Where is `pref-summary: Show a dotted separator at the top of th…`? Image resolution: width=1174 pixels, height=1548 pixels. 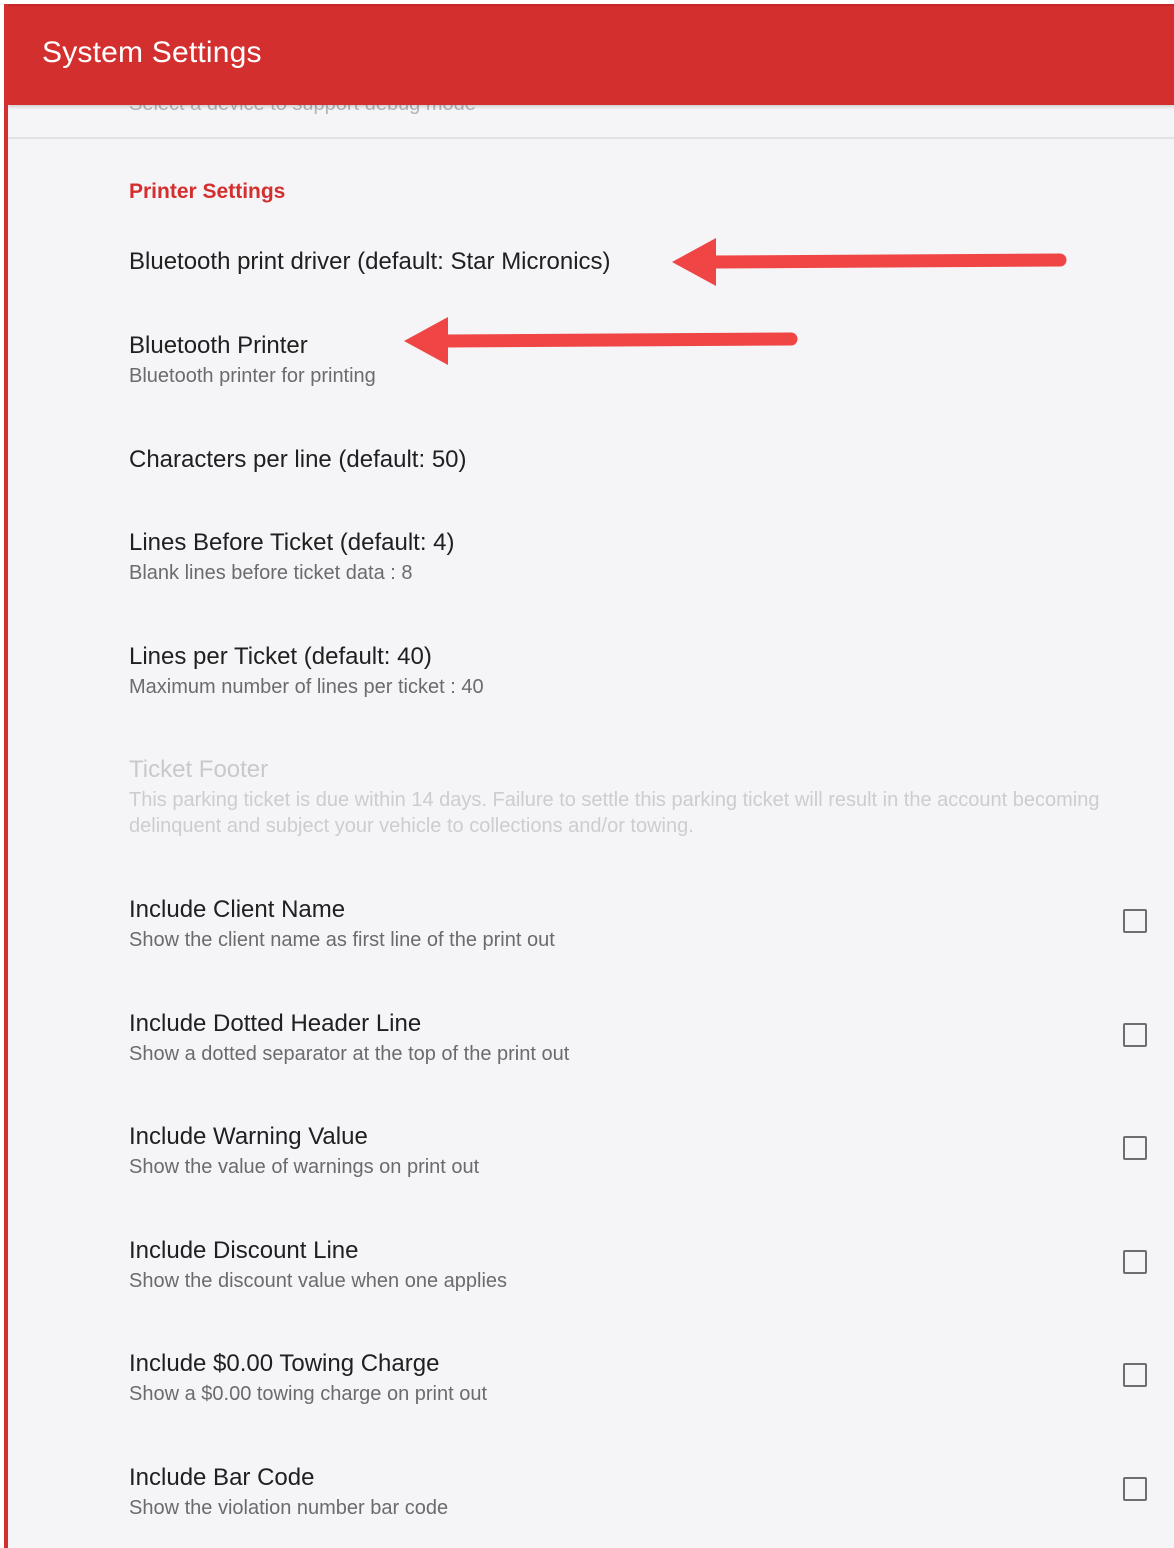
pref-summary: Show a dotted separator at the top of th… is located at coordinates (349, 1054).